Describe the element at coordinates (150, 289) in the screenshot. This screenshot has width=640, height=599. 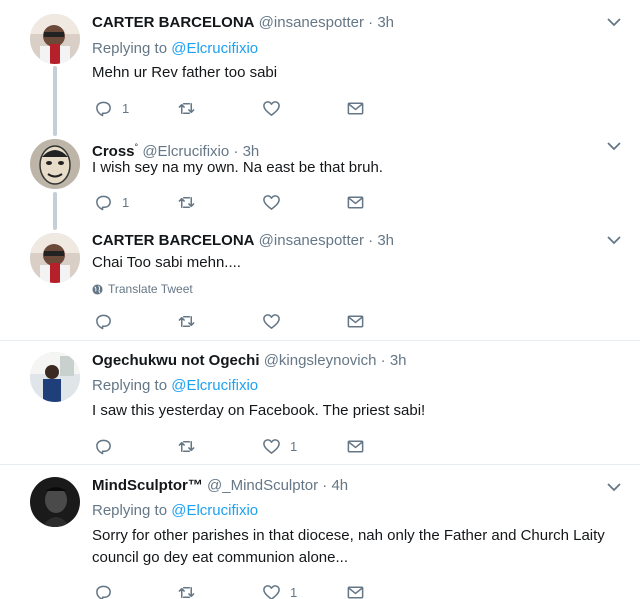
I see `translate-tweet-label: Translate Tweet` at that location.